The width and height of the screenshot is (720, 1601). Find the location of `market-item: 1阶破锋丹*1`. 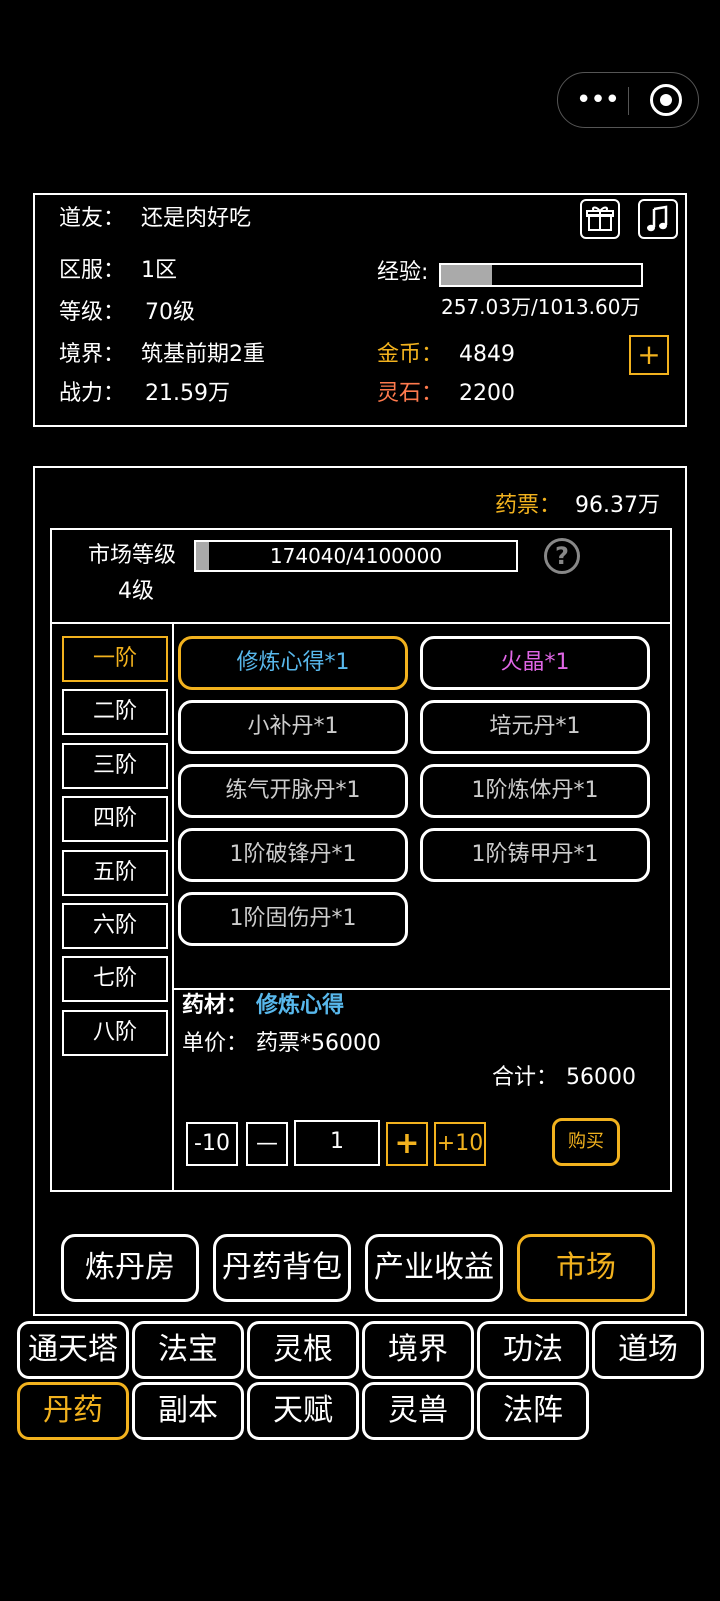

market-item: 1阶破锋丹*1 is located at coordinates (293, 855).